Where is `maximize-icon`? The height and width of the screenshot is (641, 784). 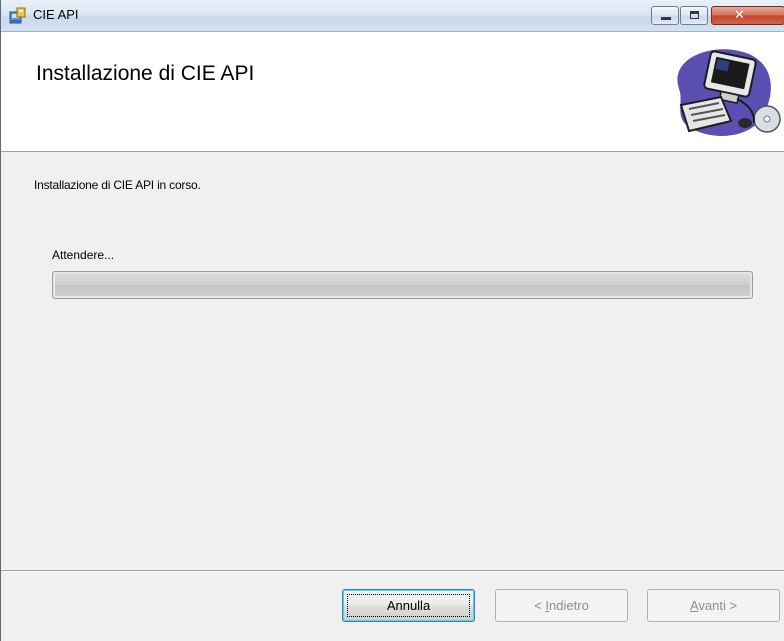
maximize-icon is located at coordinates (694, 15).